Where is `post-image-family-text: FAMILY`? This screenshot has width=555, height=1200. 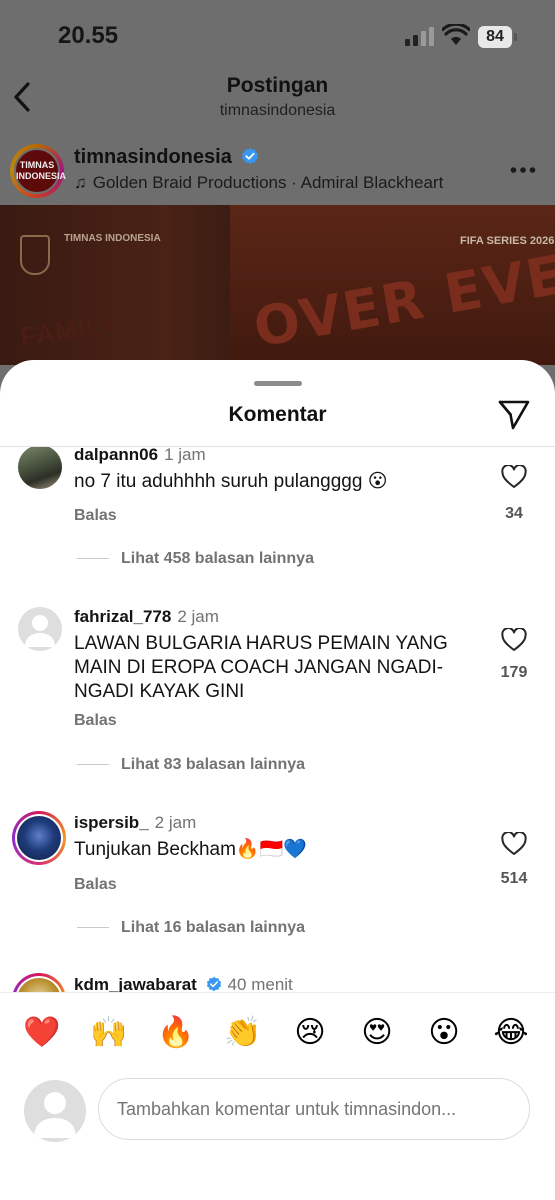
post-image-family-text: FAMILY is located at coordinates (69, 330).